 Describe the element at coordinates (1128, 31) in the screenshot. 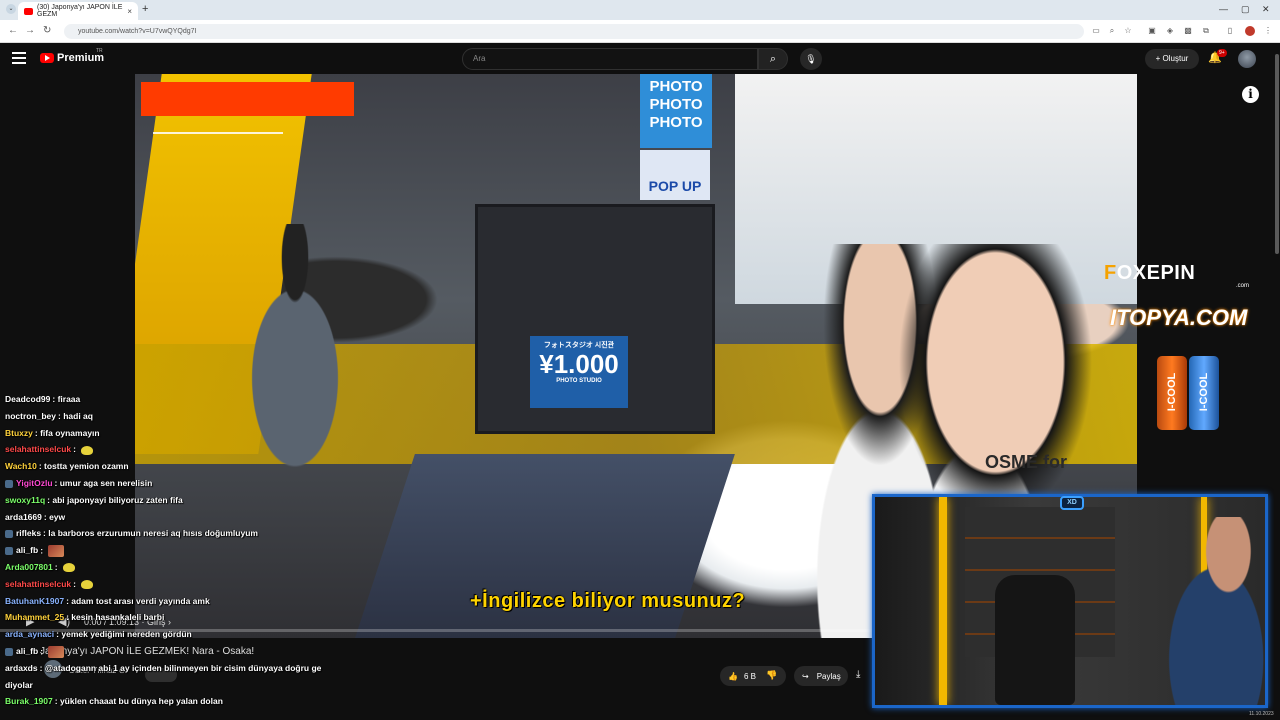

I see `bookmark-star-icon: ☆` at that location.